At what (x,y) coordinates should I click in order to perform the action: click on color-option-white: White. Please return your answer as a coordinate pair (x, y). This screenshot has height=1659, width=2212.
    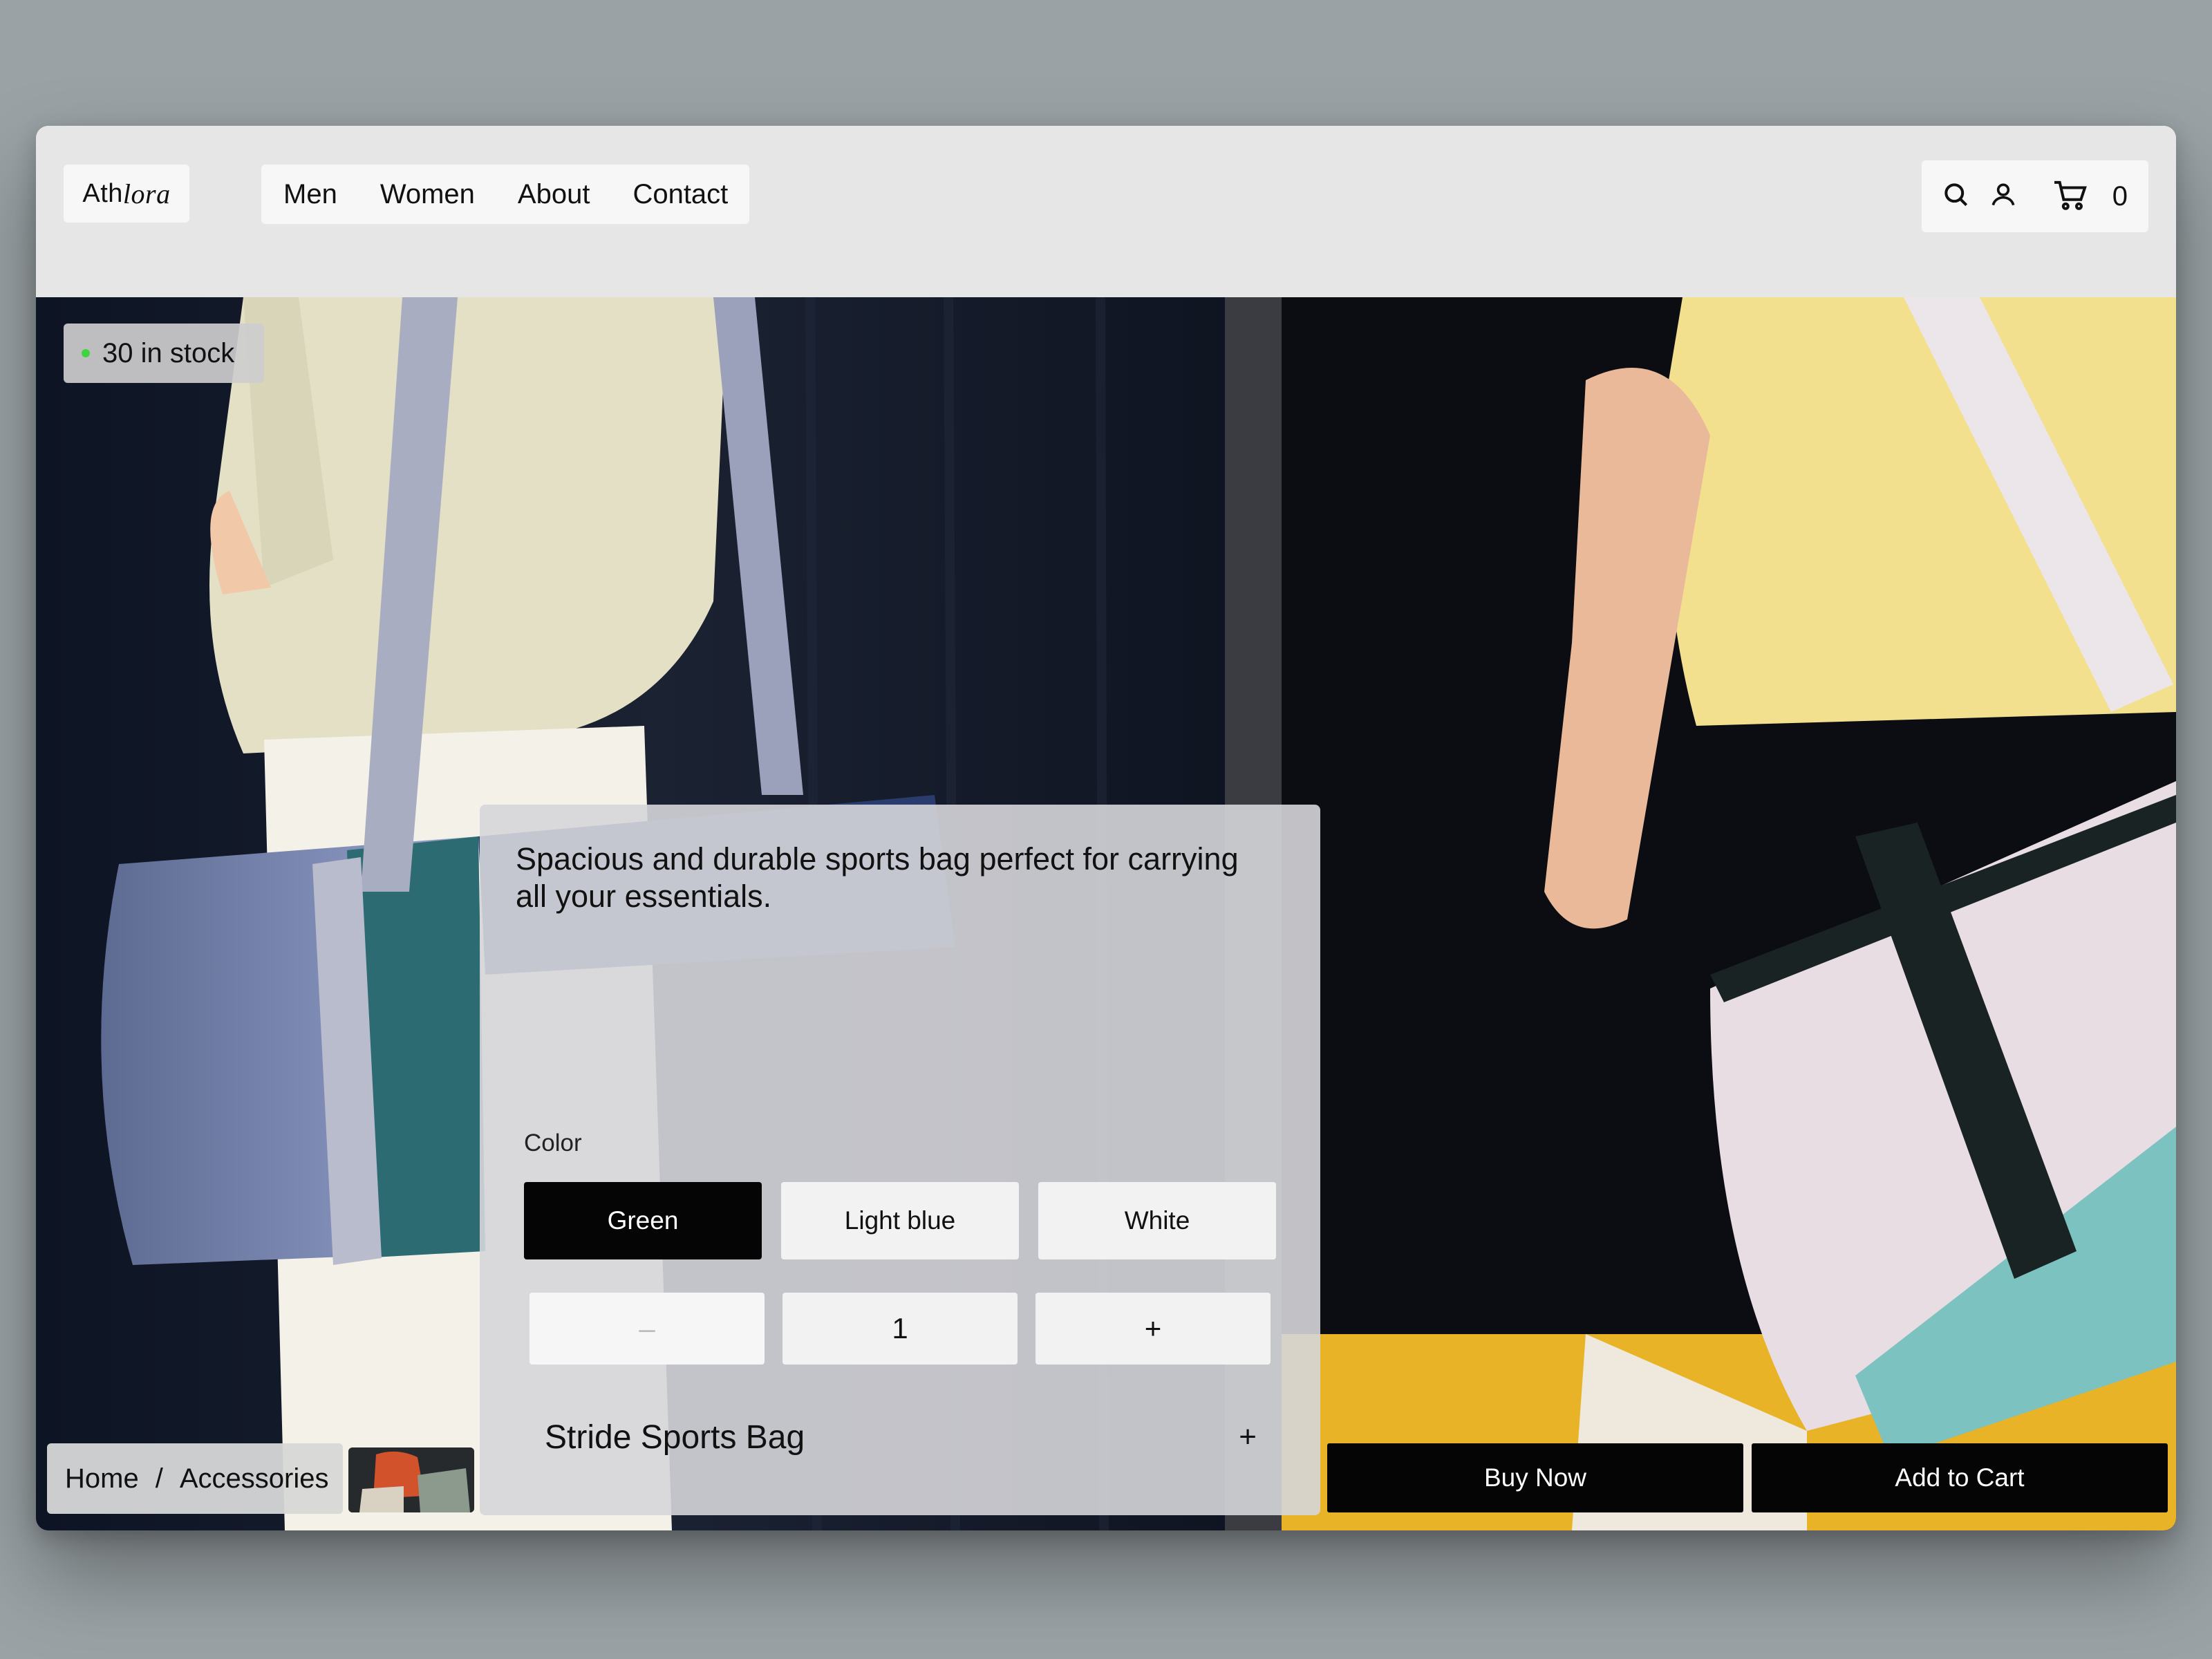
    Looking at the image, I should click on (1157, 1220).